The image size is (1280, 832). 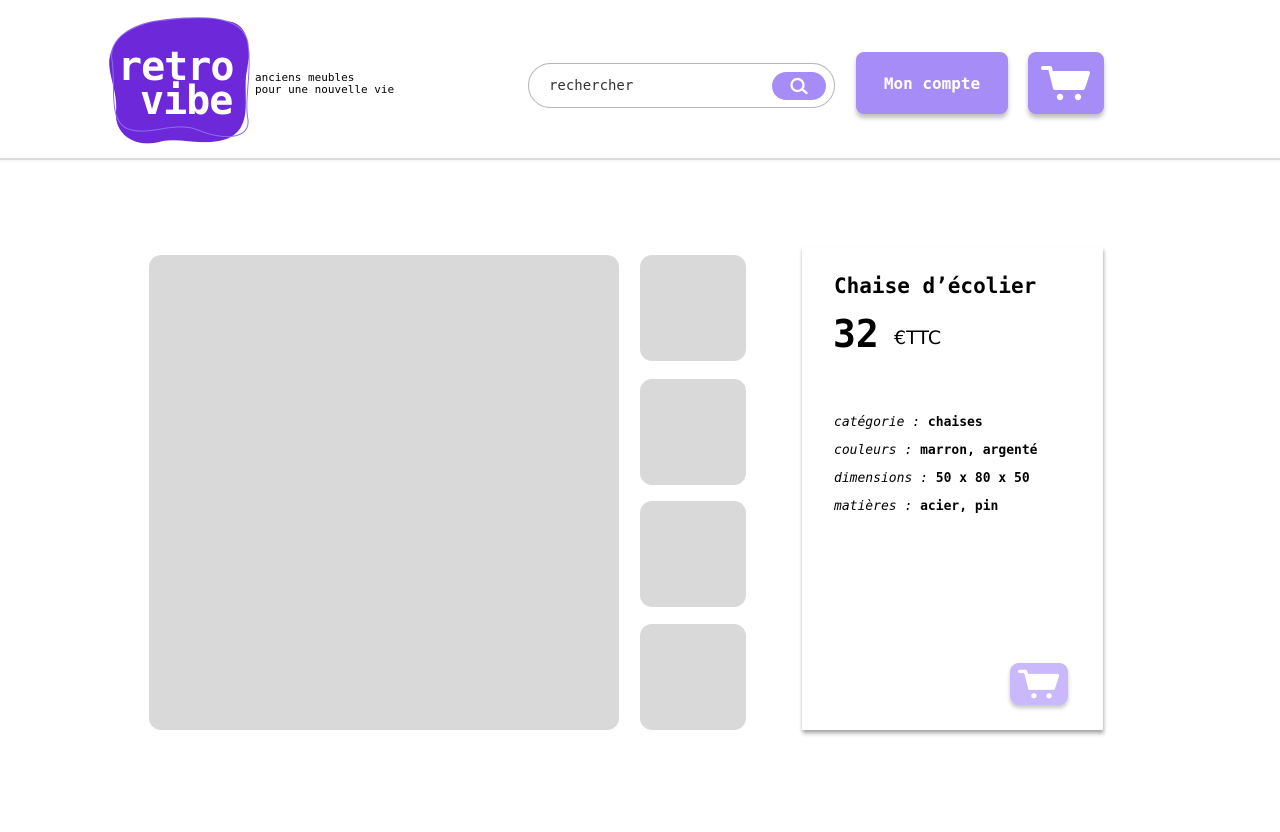 I want to click on spec-materials: matières : acier, pin, so click(x=916, y=506).